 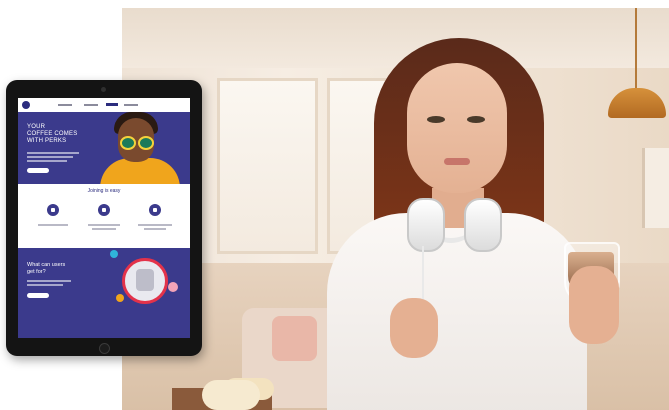 I want to click on pendant-lamp, so click(x=637, y=103).